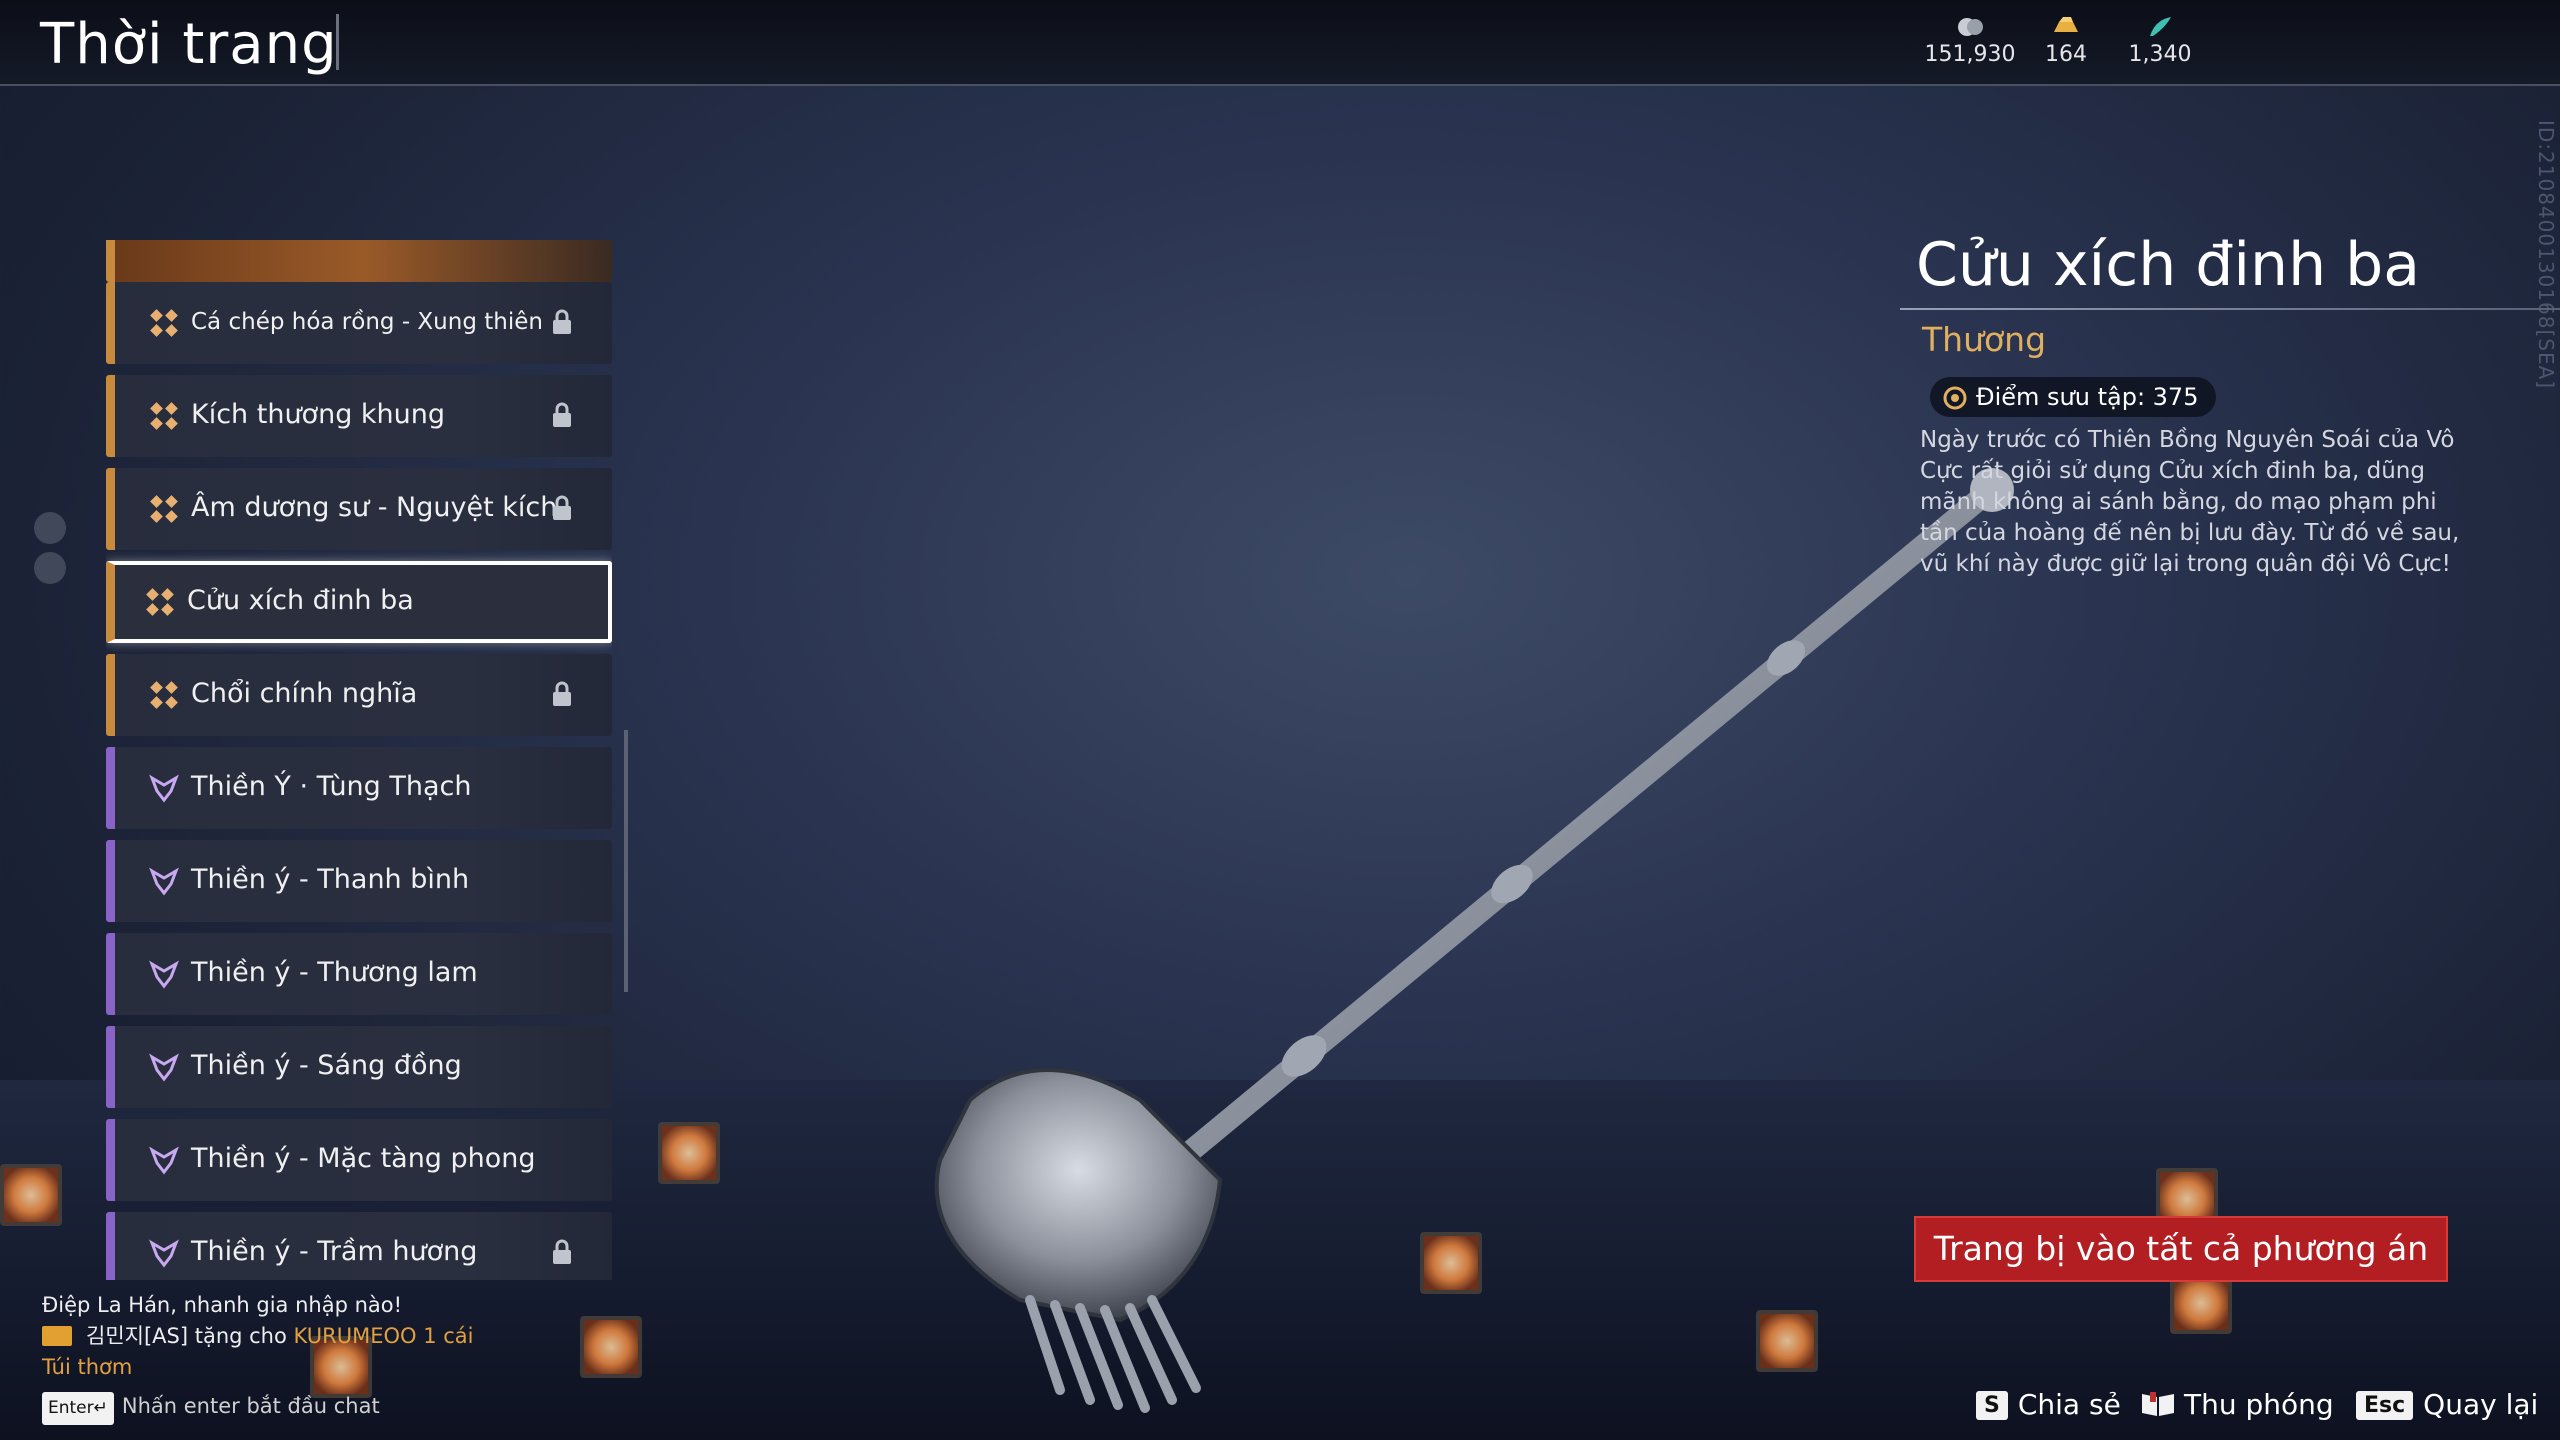 Image resolution: width=2560 pixels, height=1440 pixels. Describe the element at coordinates (2168, 265) in the screenshot. I see `item-name: Cửu xích đinh ba` at that location.